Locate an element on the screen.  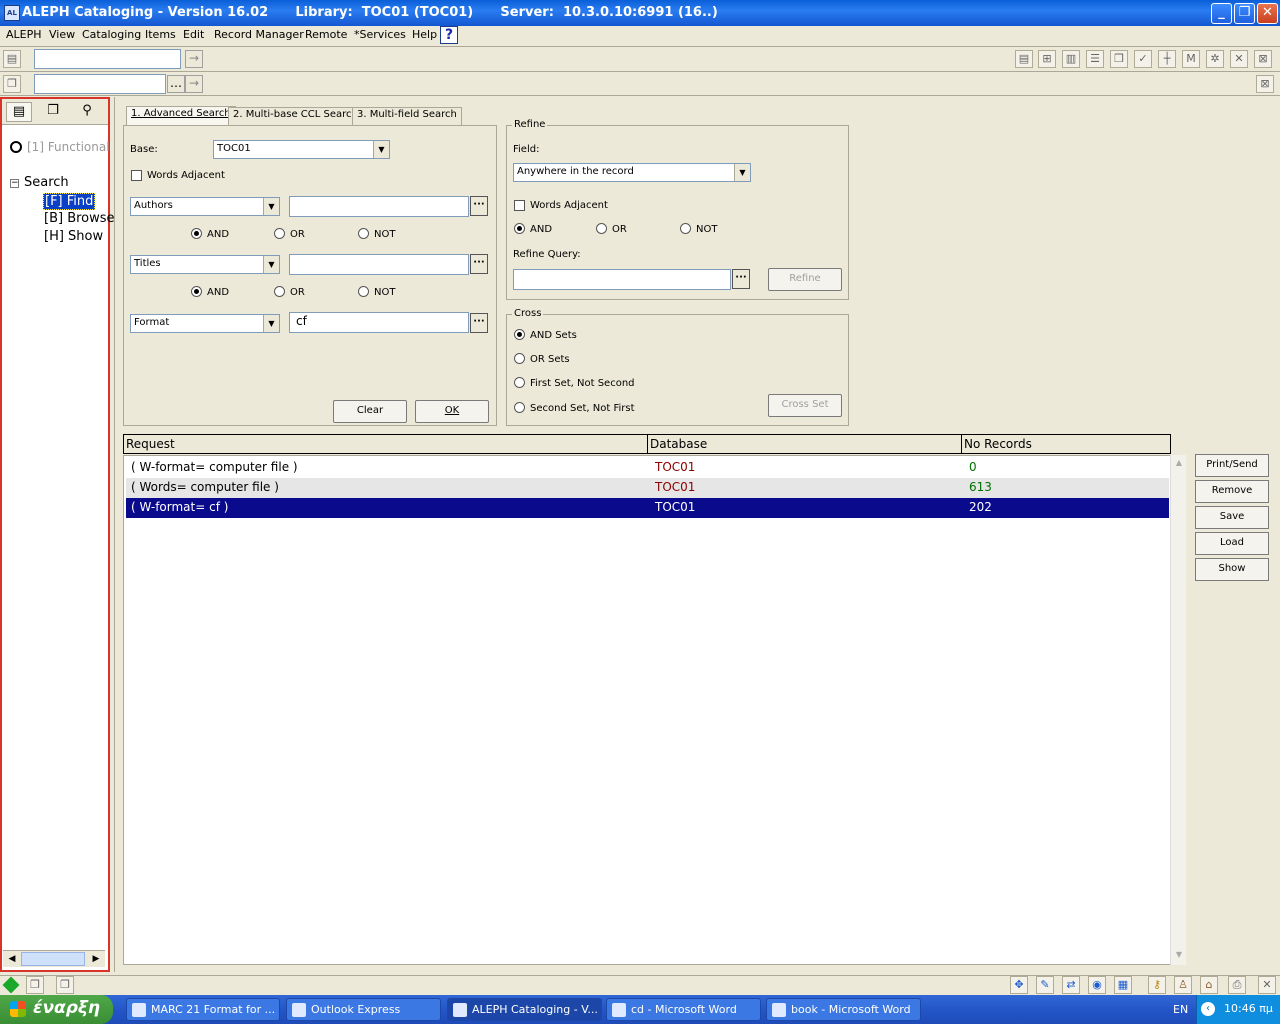
remove-button: Remove is located at coordinates (1232, 491).